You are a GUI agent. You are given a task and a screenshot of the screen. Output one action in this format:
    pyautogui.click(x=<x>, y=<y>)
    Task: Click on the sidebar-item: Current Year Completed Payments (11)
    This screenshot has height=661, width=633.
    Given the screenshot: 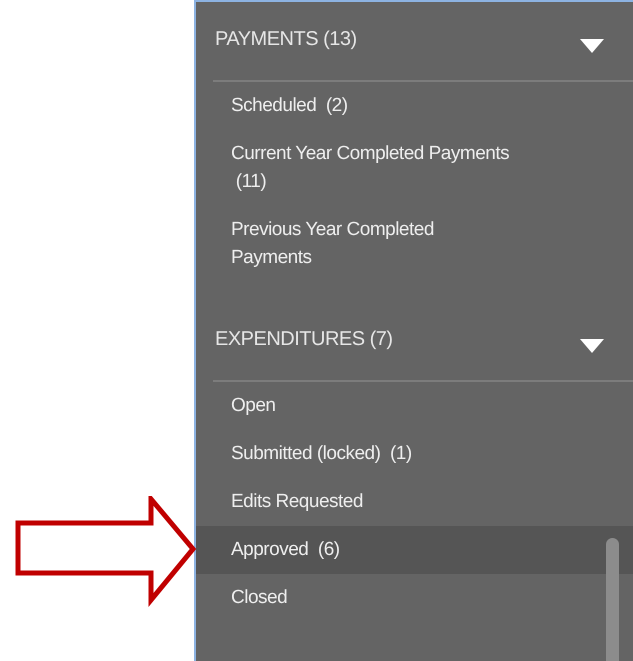 What is the action you would take?
    pyautogui.click(x=414, y=168)
    